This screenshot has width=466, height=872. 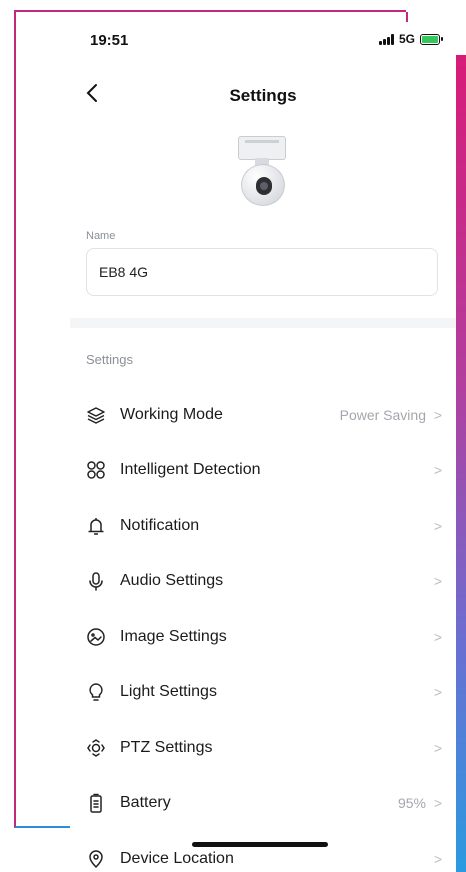 I want to click on device-name-value: EB8 4G, so click(x=124, y=272).